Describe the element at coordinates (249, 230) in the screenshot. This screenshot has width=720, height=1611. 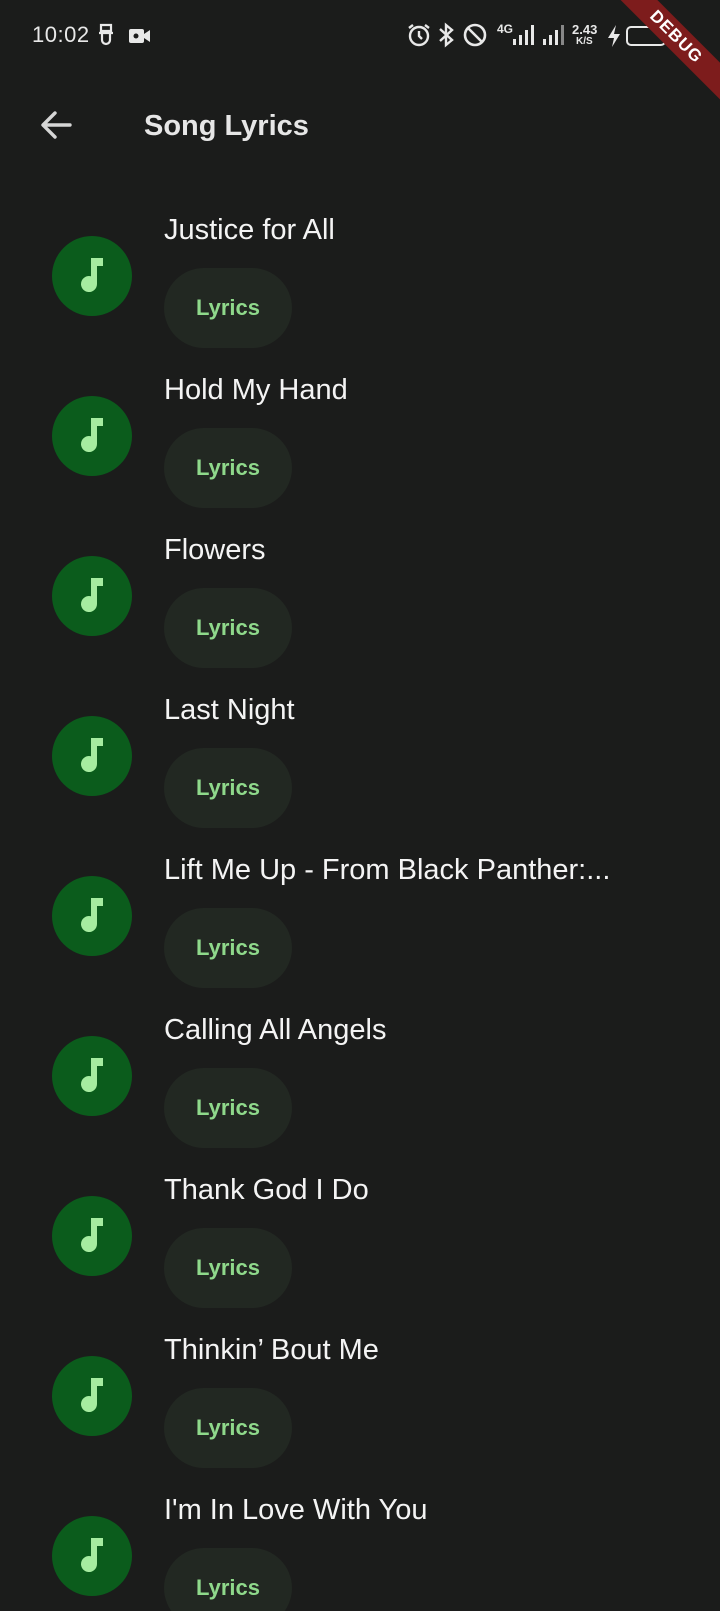
I see `song-title: Justice for All` at that location.